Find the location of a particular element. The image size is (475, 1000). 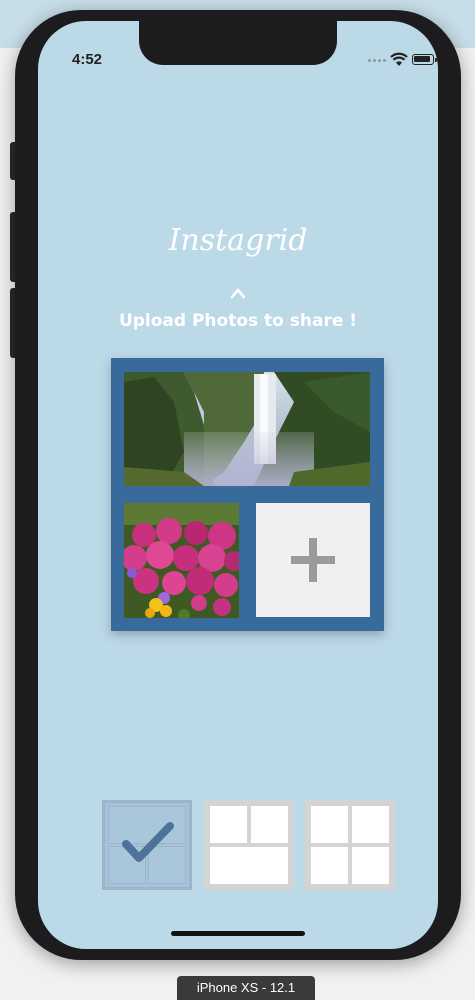

layout-four-squares-button is located at coordinates (350, 845).